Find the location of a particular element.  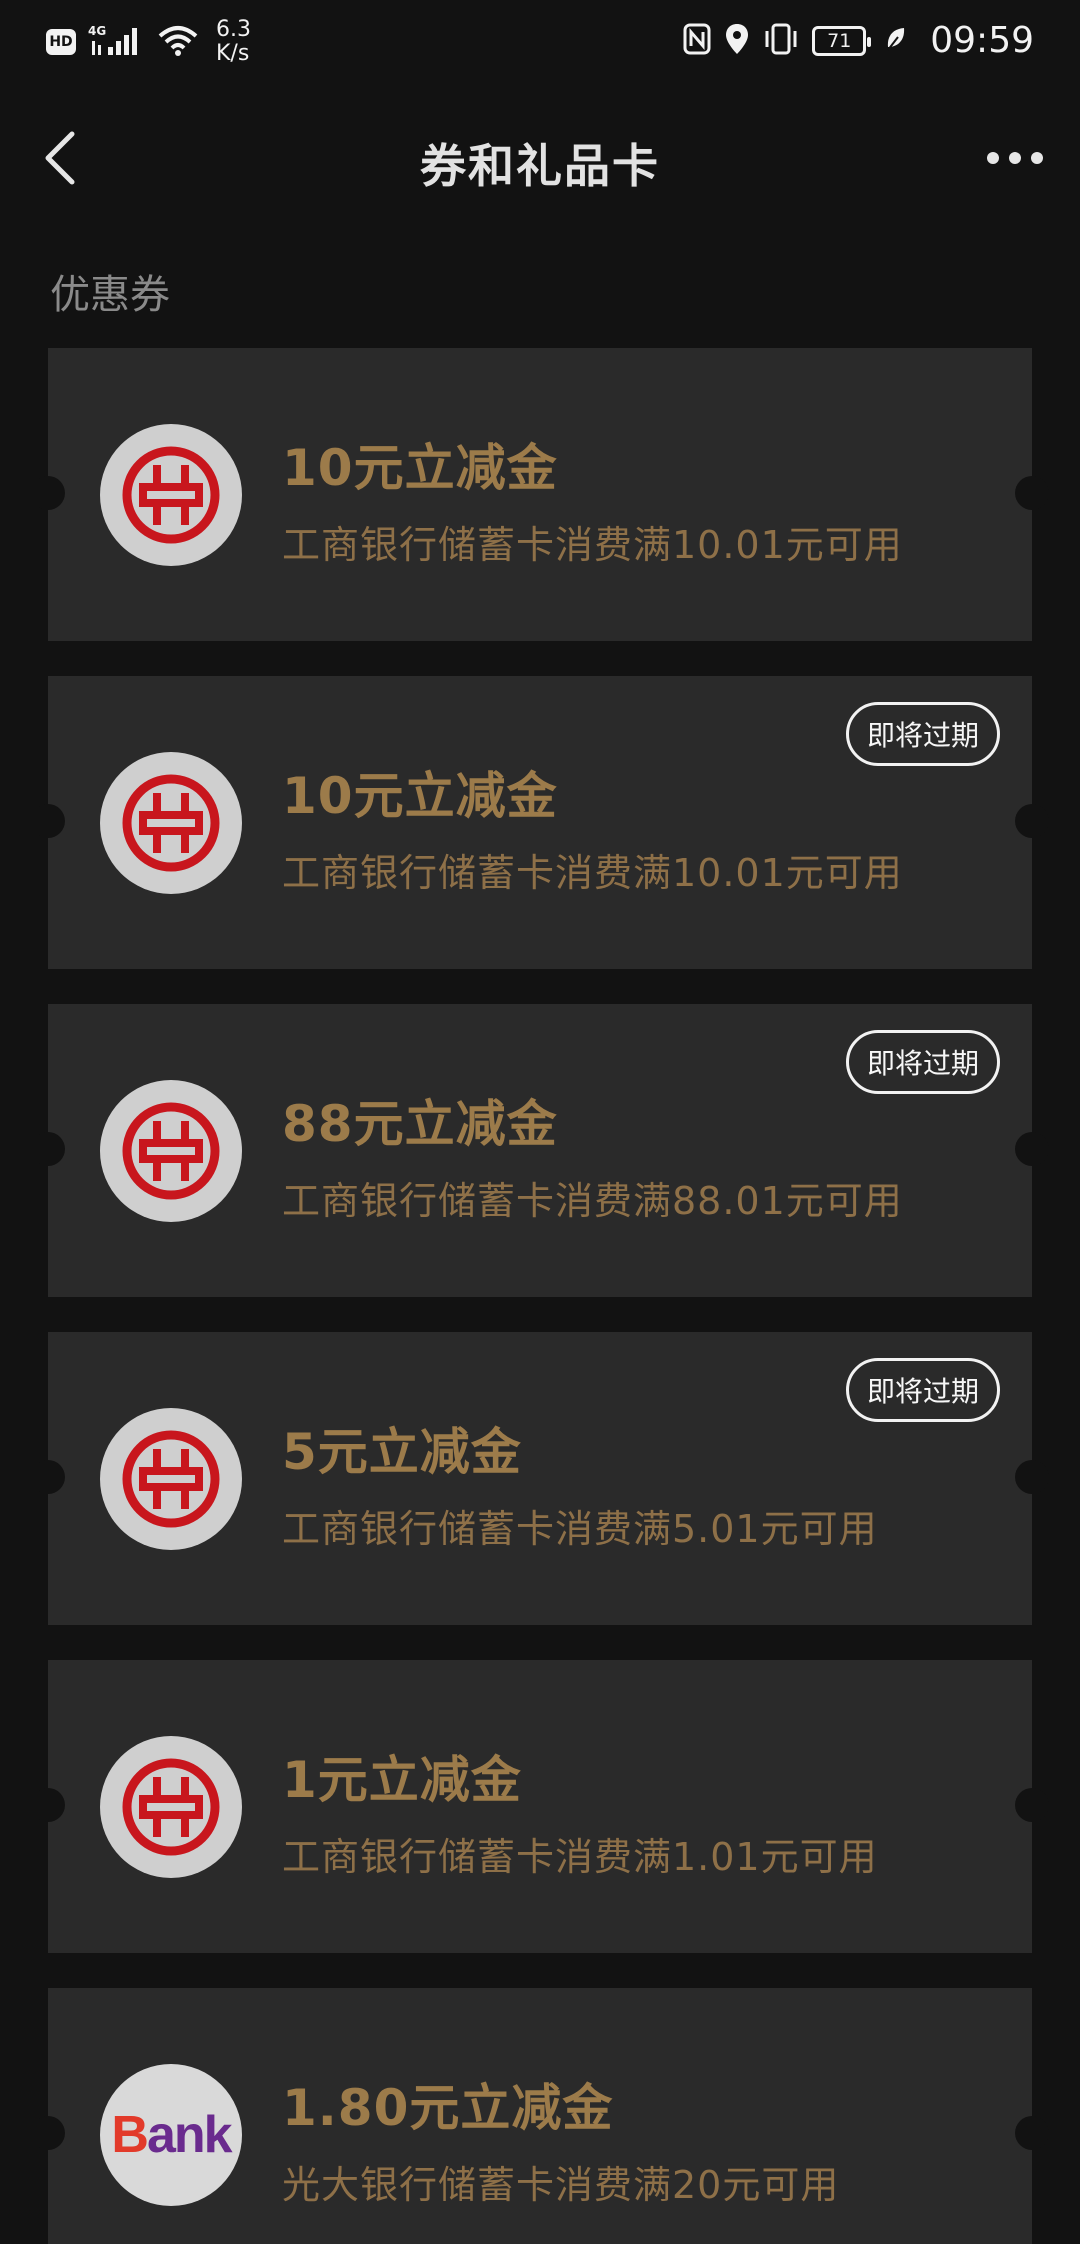

status-right: 71 09:59 is located at coordinates (858, 40).